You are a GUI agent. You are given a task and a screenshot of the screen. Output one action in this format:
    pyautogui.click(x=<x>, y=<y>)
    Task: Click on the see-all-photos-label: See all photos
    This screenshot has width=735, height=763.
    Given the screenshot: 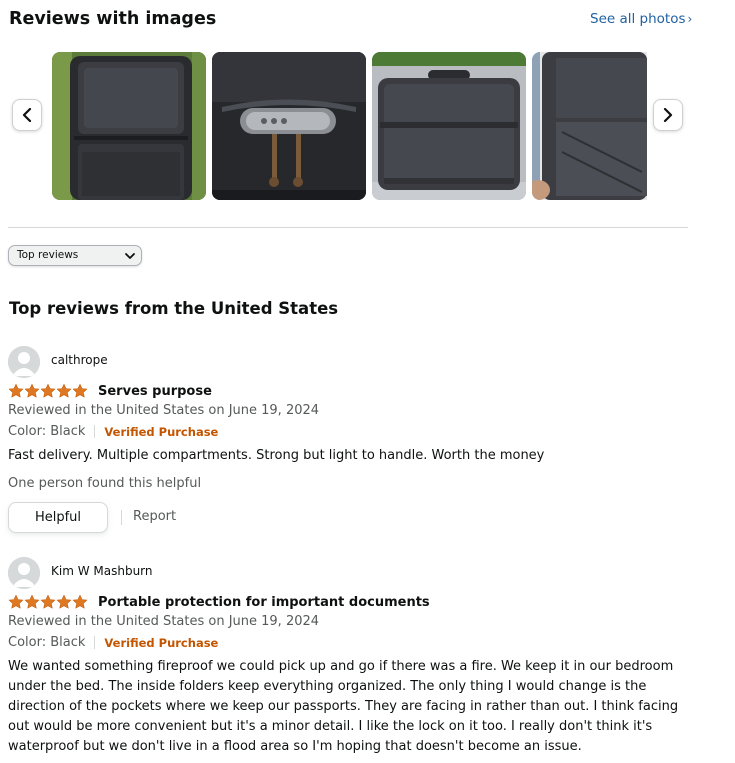 What is the action you would take?
    pyautogui.click(x=638, y=19)
    